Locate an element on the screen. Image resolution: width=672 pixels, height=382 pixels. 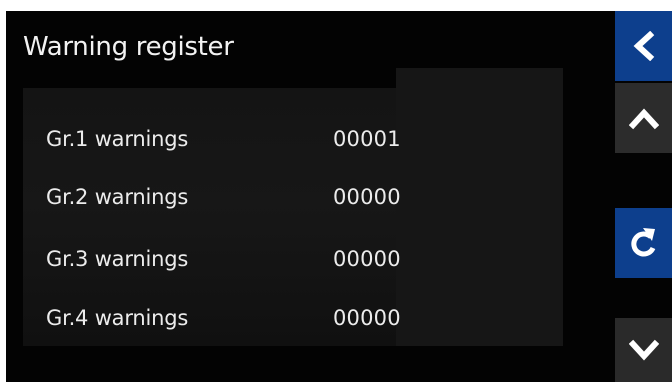
warning-group-1-label: Gr.1 warnings is located at coordinates (117, 139).